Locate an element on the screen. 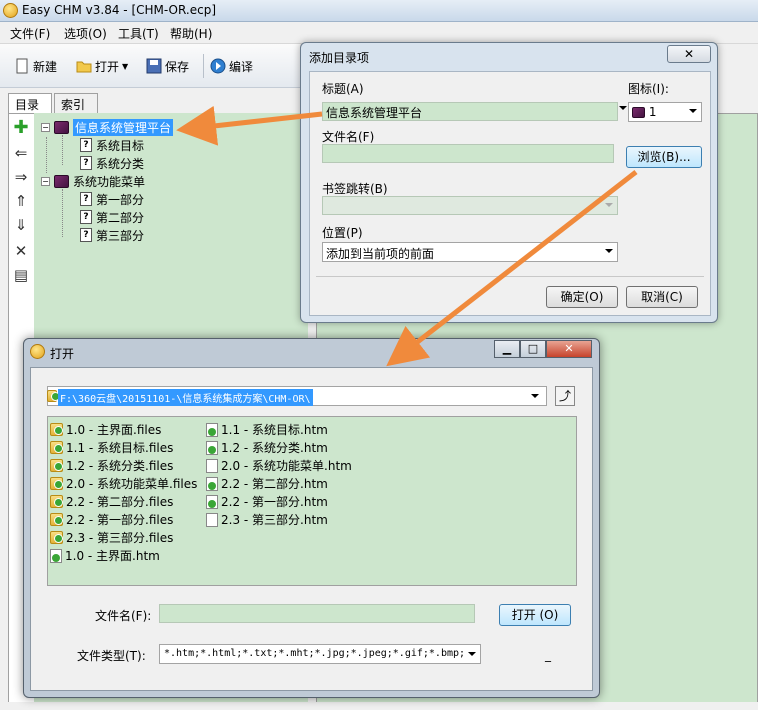 The width and height of the screenshot is (758, 710). file-item-label: 1.2 - 系统分类.htm is located at coordinates (274, 448).